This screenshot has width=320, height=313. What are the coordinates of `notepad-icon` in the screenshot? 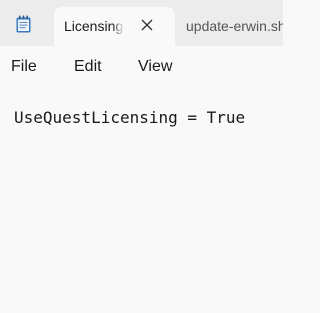 It's located at (23, 24).